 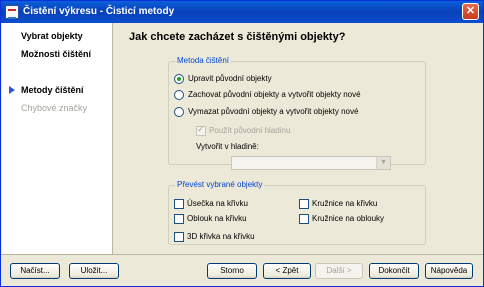 I want to click on window-title: Čistění výkresu - Čisticí metody, so click(x=99, y=11).